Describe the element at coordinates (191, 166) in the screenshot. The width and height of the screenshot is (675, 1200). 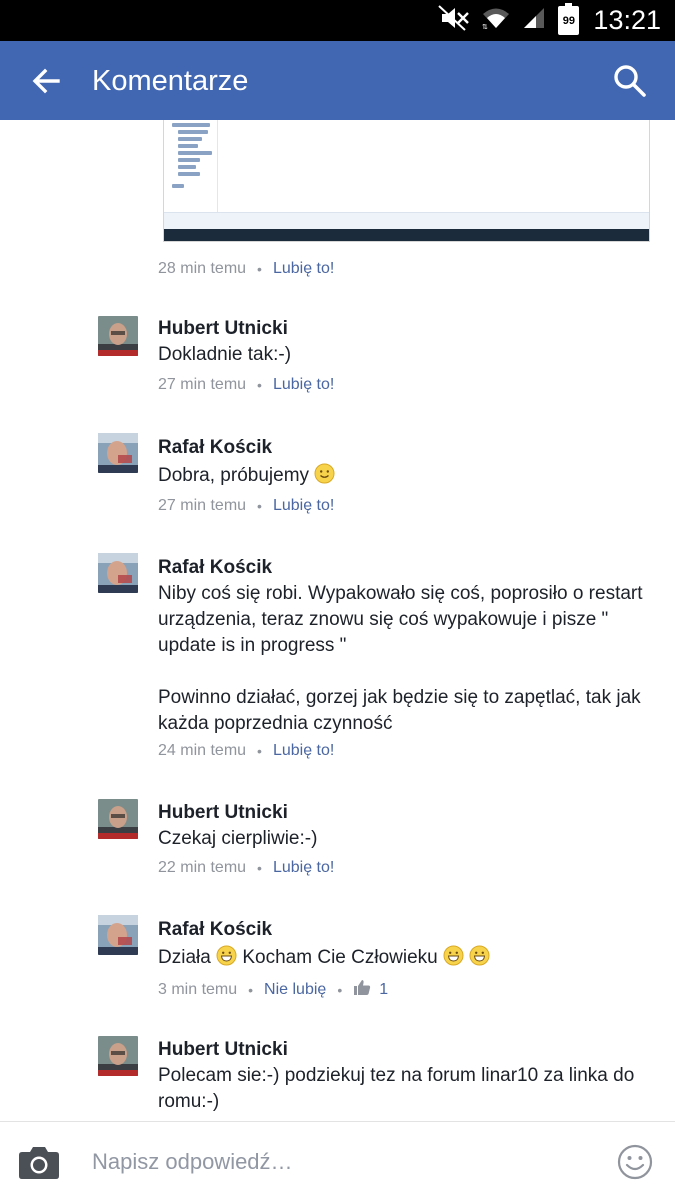
I see `attachment-sidebar` at that location.